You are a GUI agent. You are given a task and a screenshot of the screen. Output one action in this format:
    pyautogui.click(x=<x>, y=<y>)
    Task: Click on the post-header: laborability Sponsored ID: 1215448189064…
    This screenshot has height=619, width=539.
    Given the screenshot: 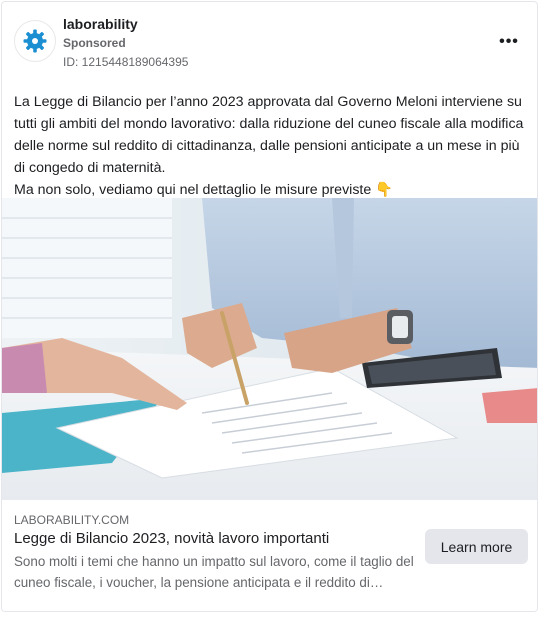 What is the action you would take?
    pyautogui.click(x=269, y=42)
    